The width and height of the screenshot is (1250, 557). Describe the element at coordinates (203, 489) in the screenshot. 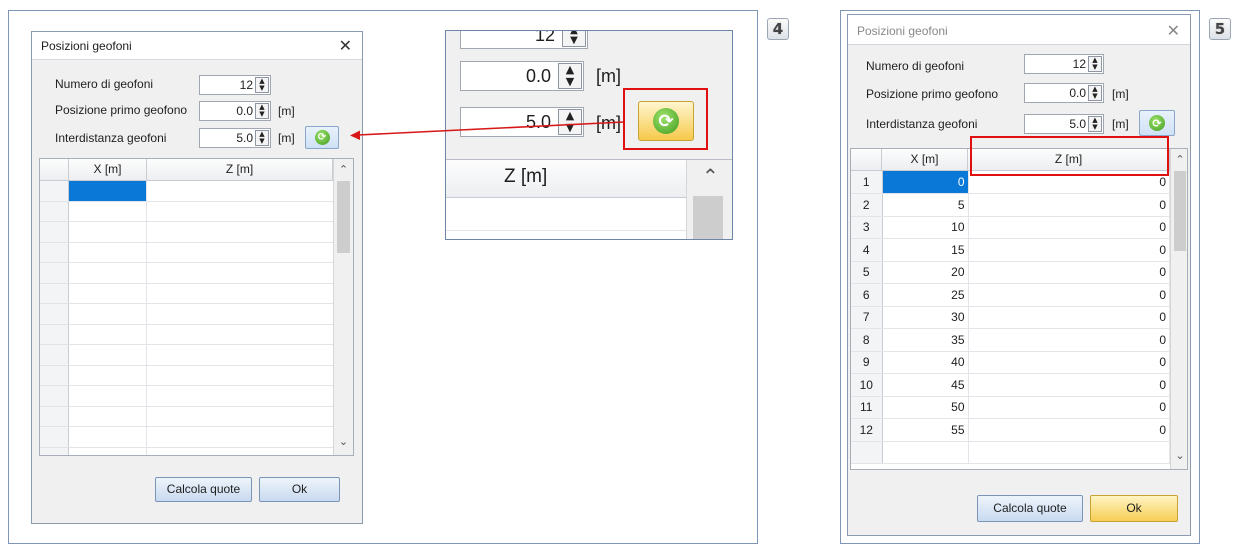

I see `calc-heights-button: Calcola quote` at that location.